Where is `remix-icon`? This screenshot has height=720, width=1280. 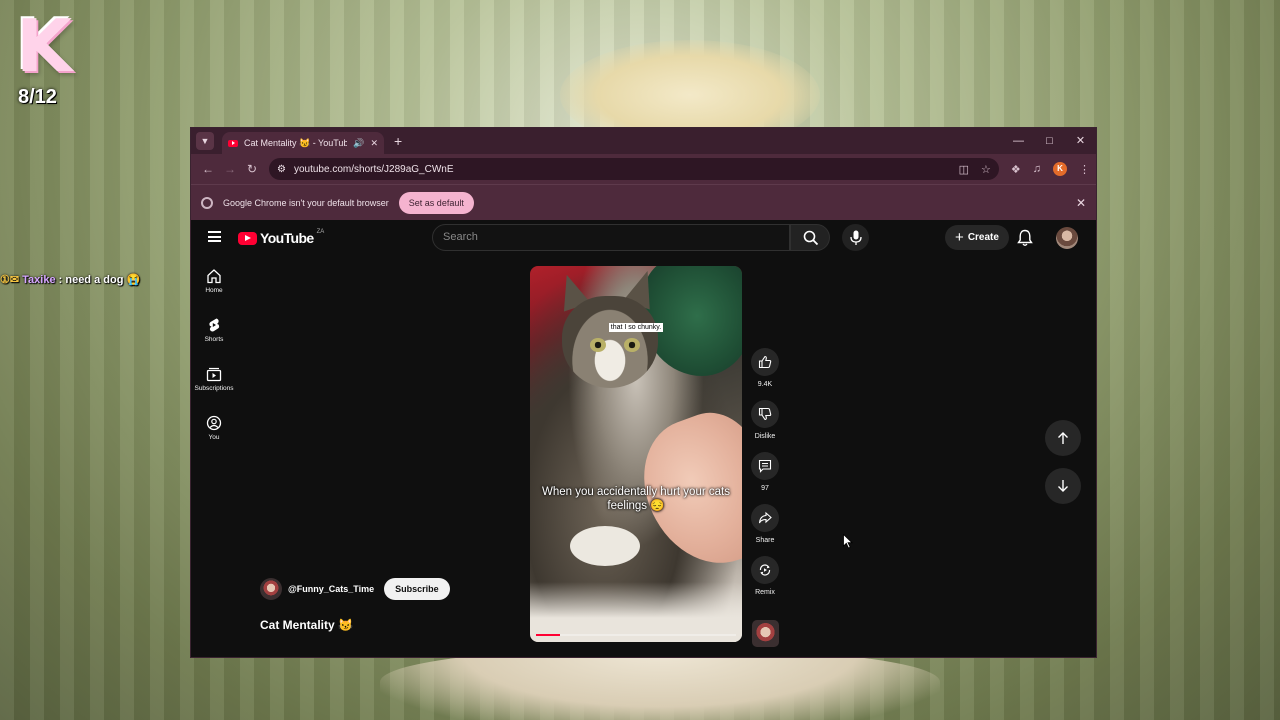 remix-icon is located at coordinates (765, 570).